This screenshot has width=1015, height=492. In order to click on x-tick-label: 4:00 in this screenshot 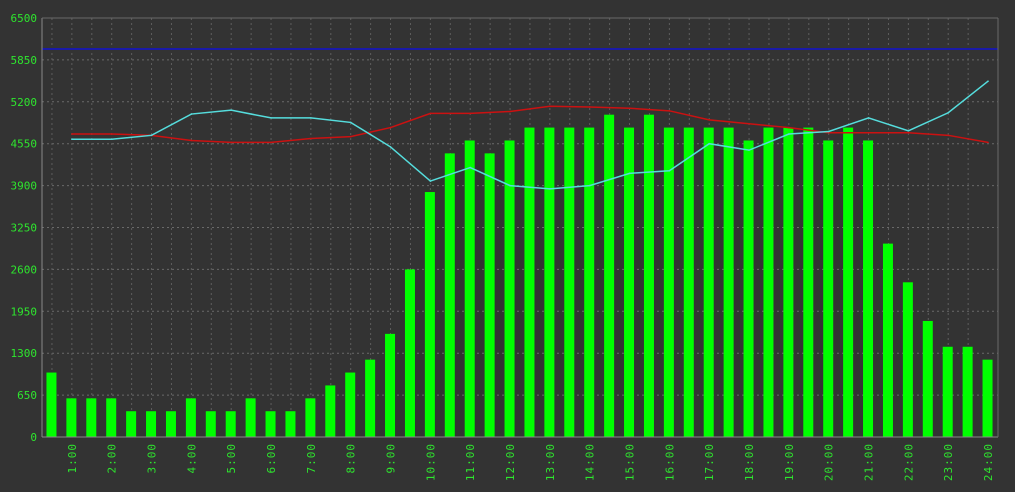, I will do `click(191, 458)`.